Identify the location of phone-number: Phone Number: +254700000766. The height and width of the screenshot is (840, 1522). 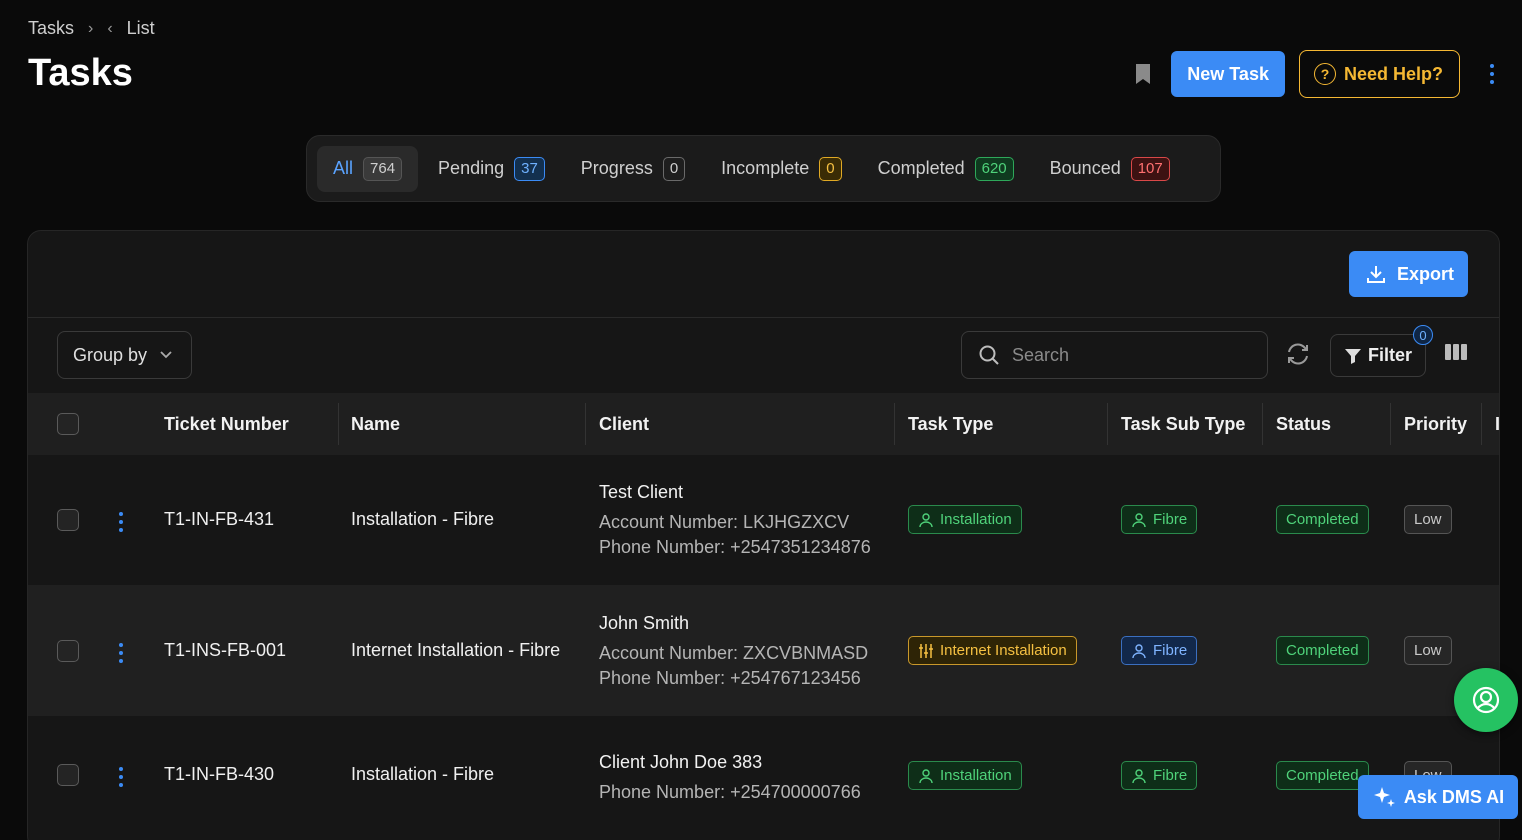
(730, 792).